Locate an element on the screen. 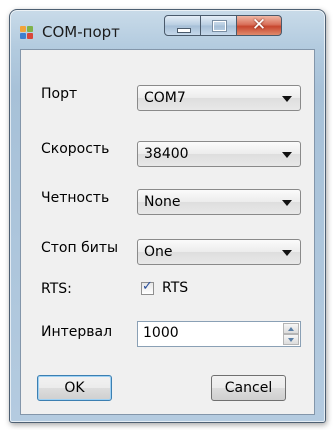 This screenshot has width=333, height=430. parity-select-value: None is located at coordinates (162, 202).